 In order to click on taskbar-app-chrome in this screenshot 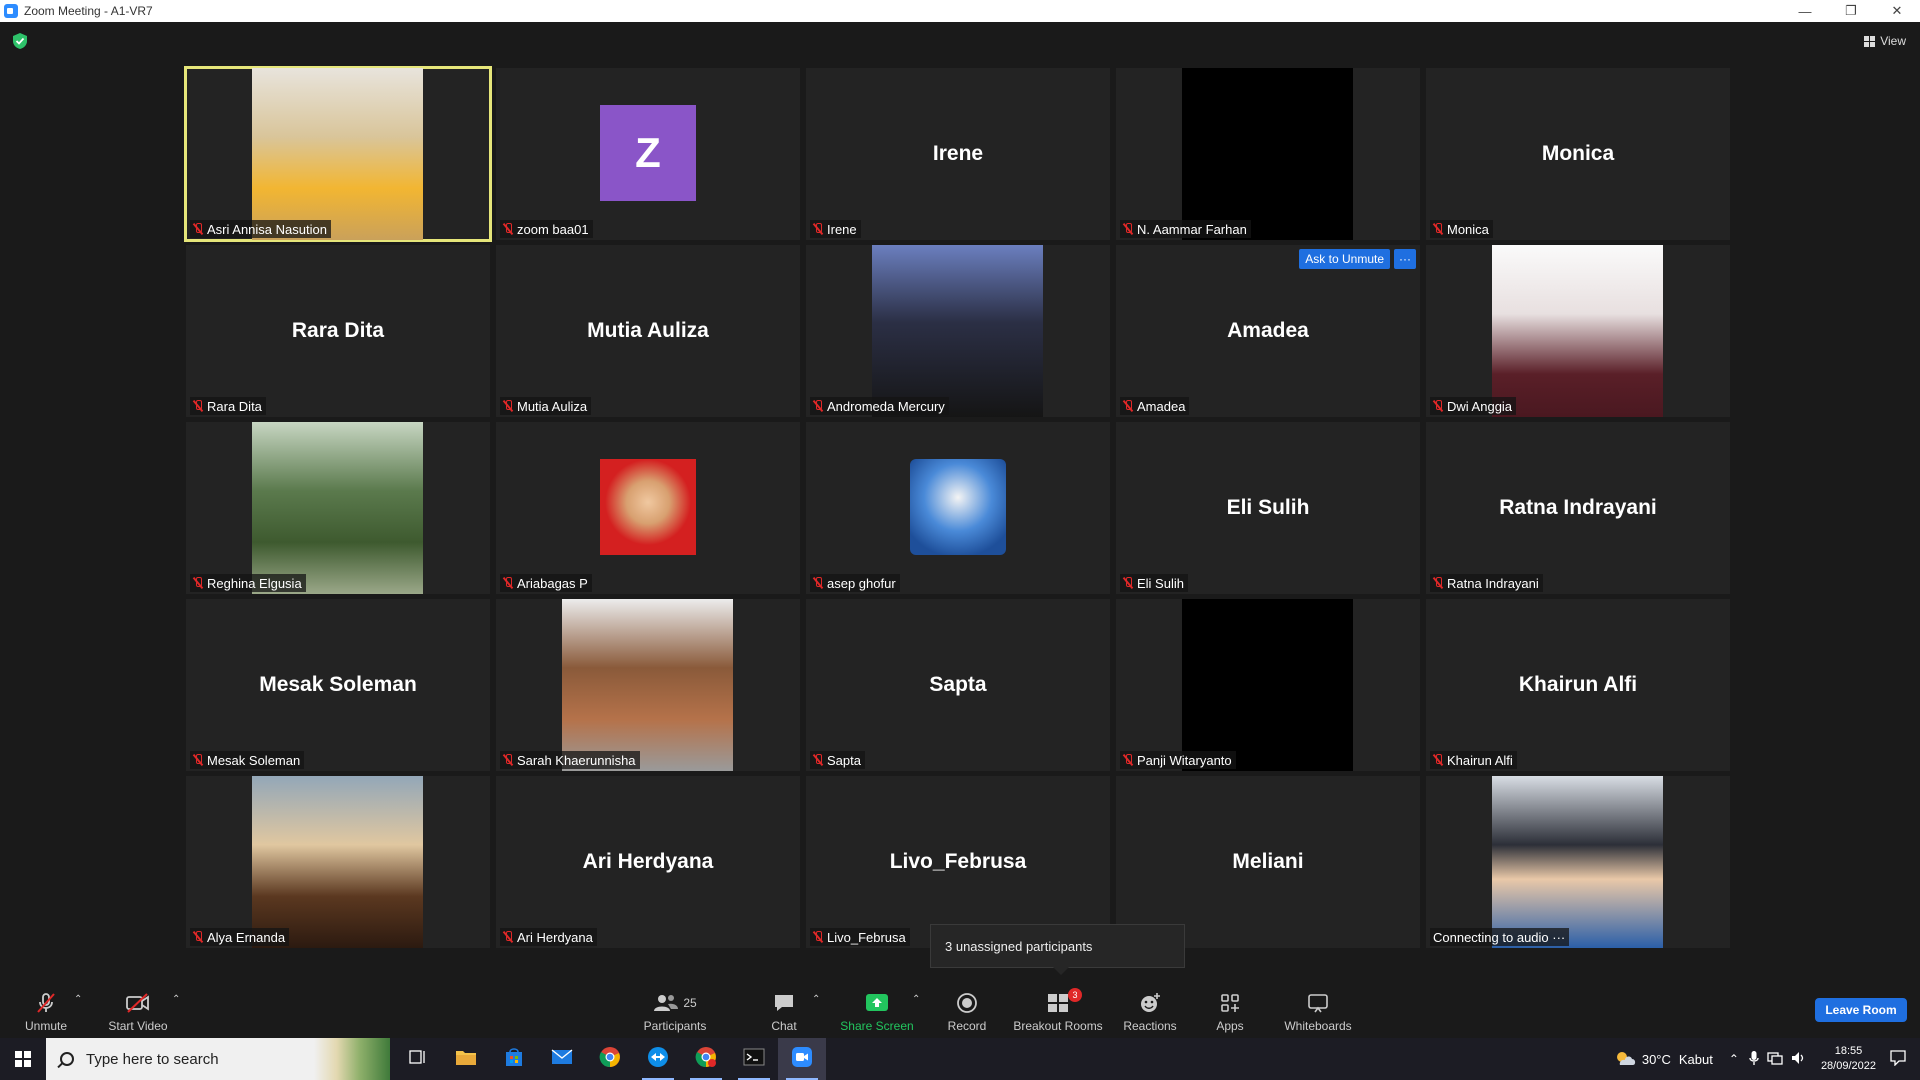, I will do `click(610, 1059)`.